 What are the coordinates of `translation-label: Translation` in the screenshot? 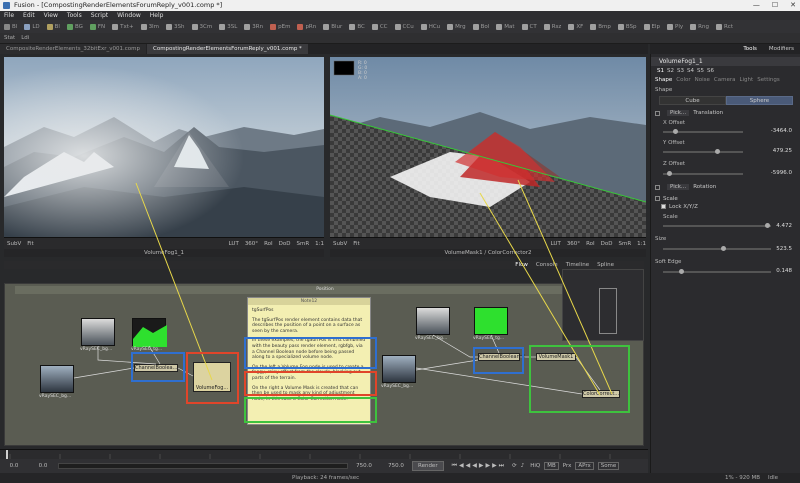 It's located at (708, 113).